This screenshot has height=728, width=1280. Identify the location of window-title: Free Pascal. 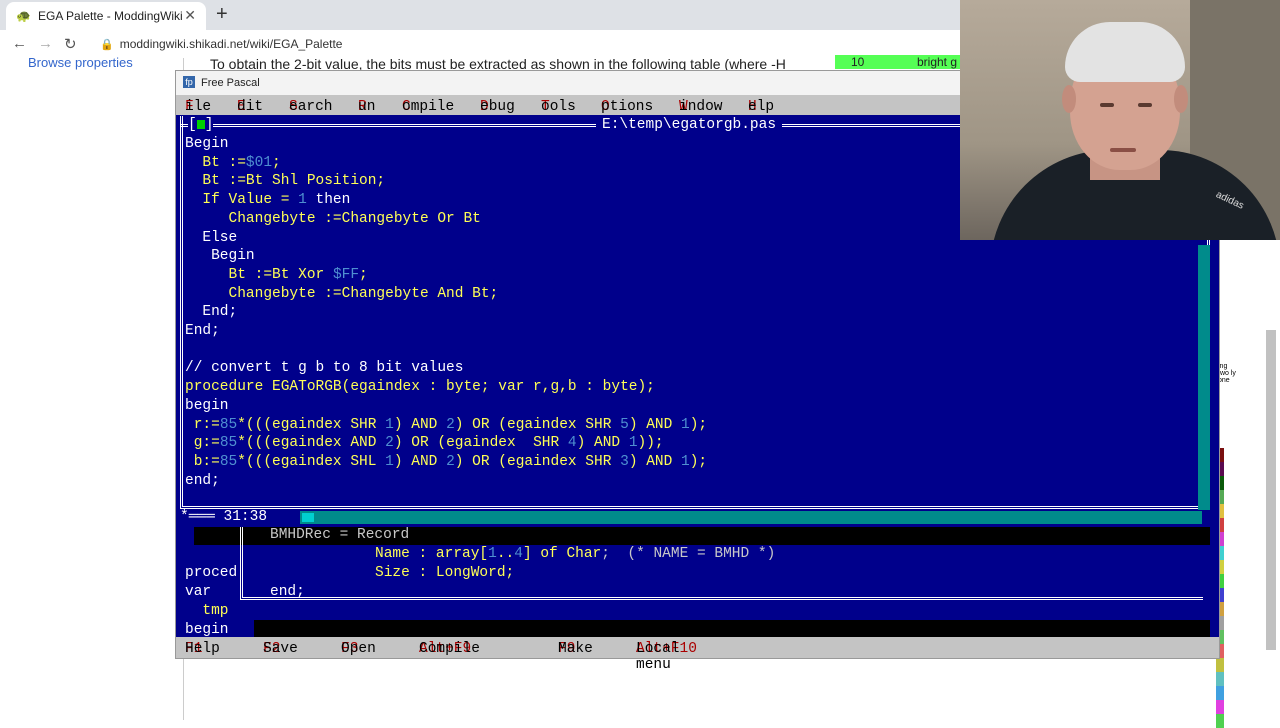
(230, 83).